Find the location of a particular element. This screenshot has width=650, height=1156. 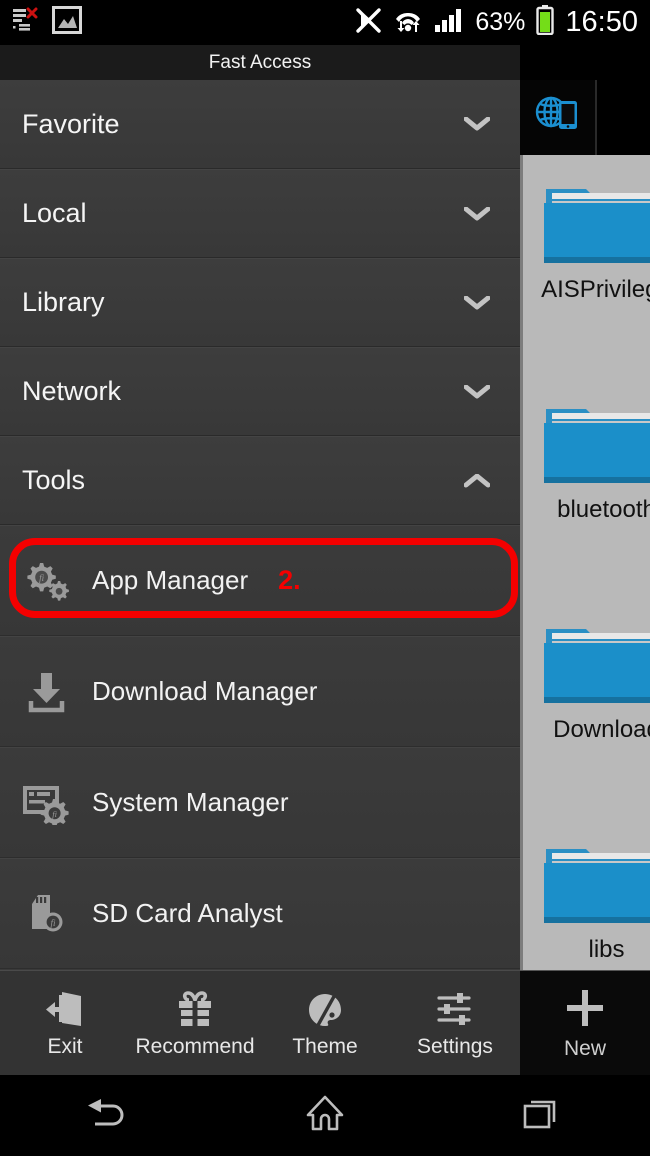

chevron-up-icon is located at coordinates (477, 480).